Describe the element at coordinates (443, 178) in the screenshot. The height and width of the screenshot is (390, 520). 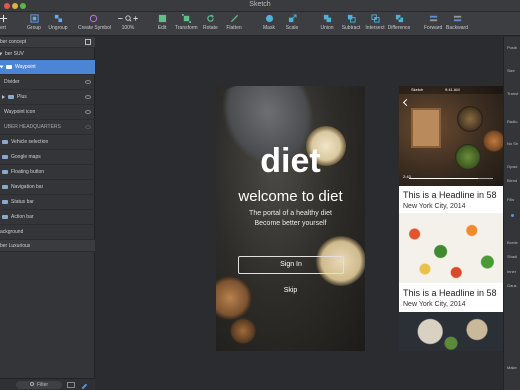
I see `video-progress-fill` at that location.